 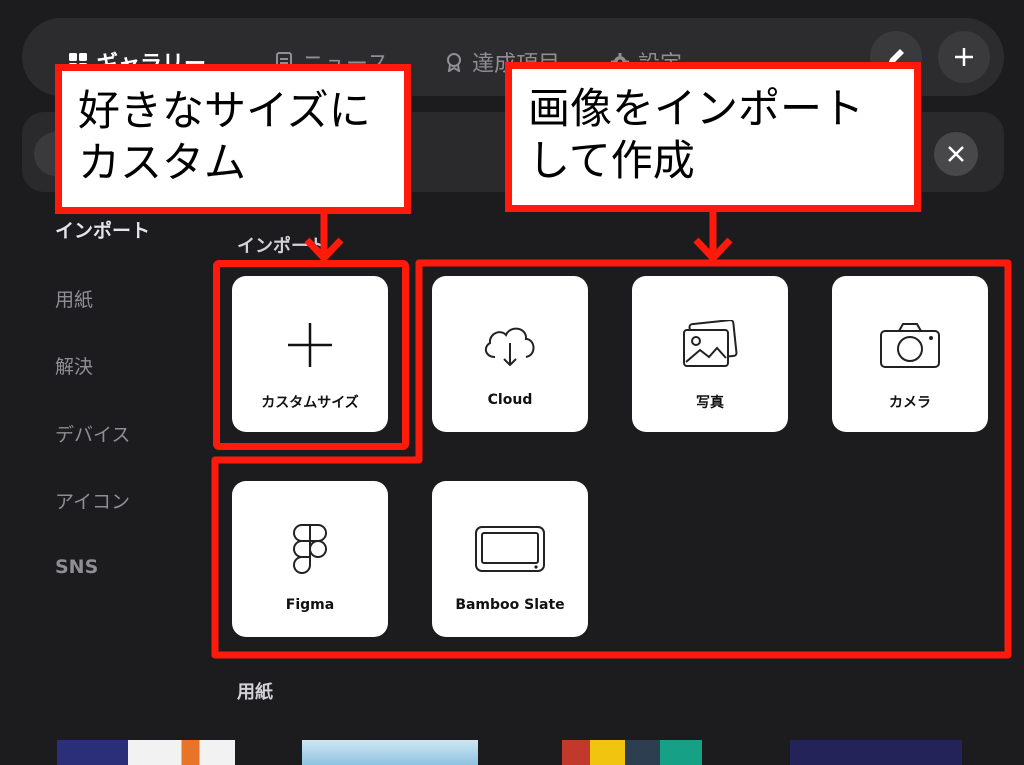 I want to click on callout-custom-size: 好きなサイズに カスタム, so click(x=233, y=139).